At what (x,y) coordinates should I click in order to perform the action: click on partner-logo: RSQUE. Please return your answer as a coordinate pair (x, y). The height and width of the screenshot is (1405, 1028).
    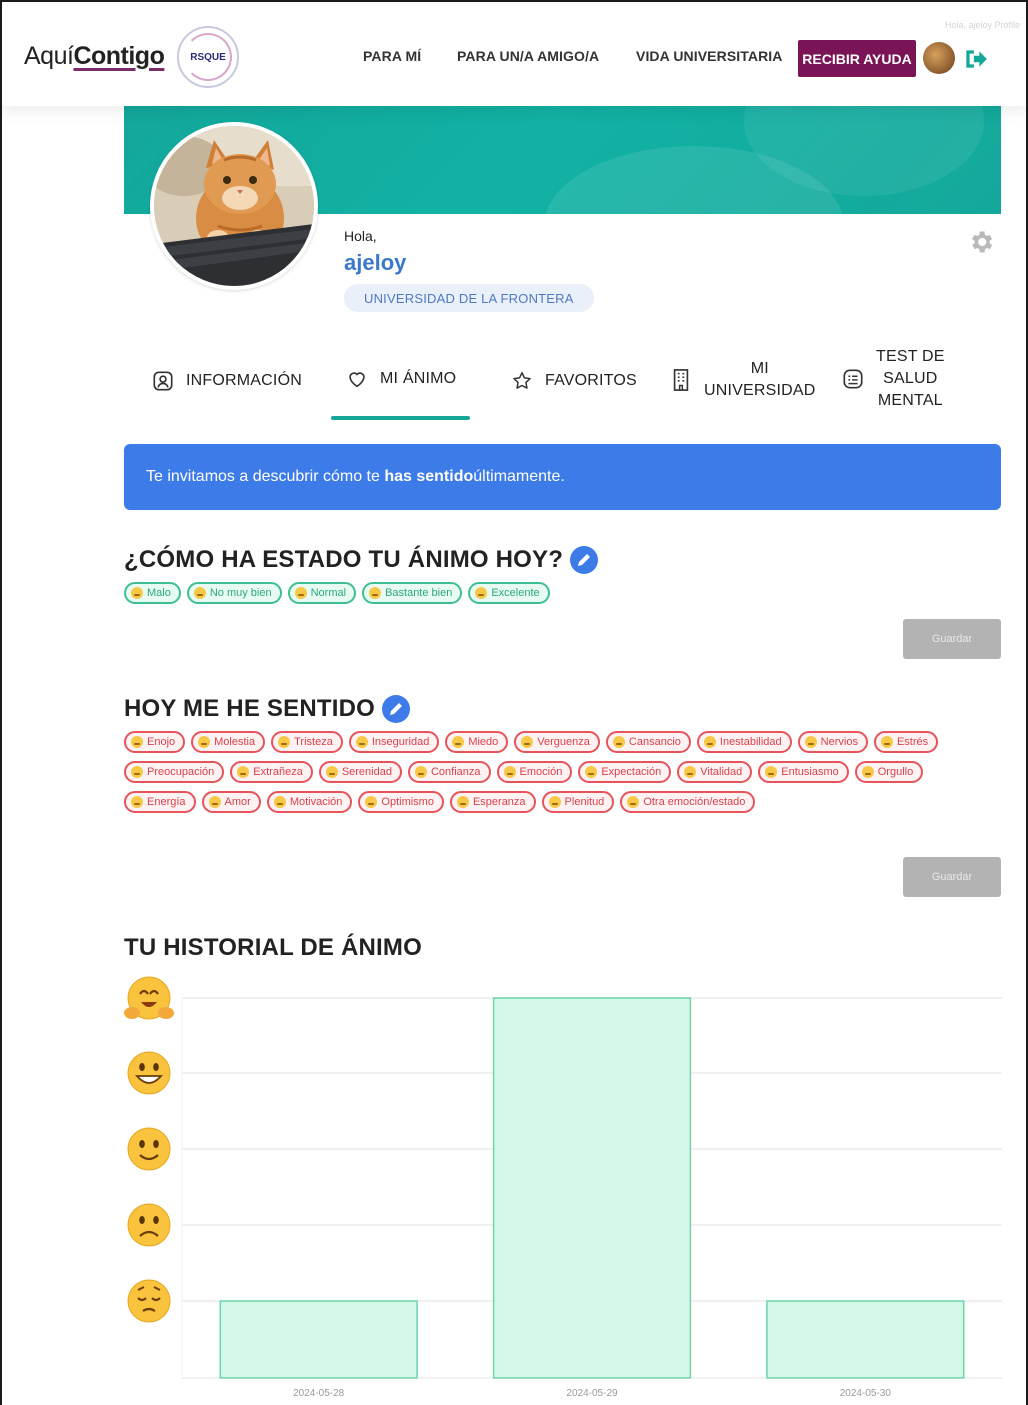
    Looking at the image, I should click on (208, 57).